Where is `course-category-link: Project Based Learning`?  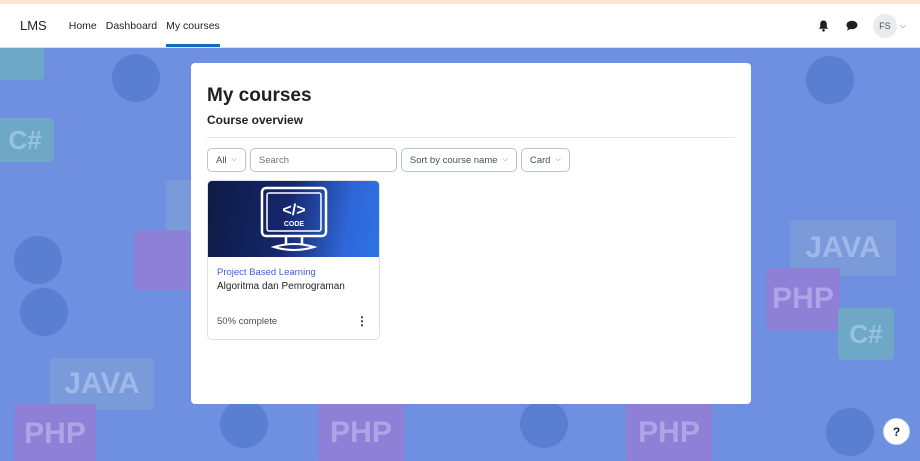 course-category-link: Project Based Learning is located at coordinates (293, 272).